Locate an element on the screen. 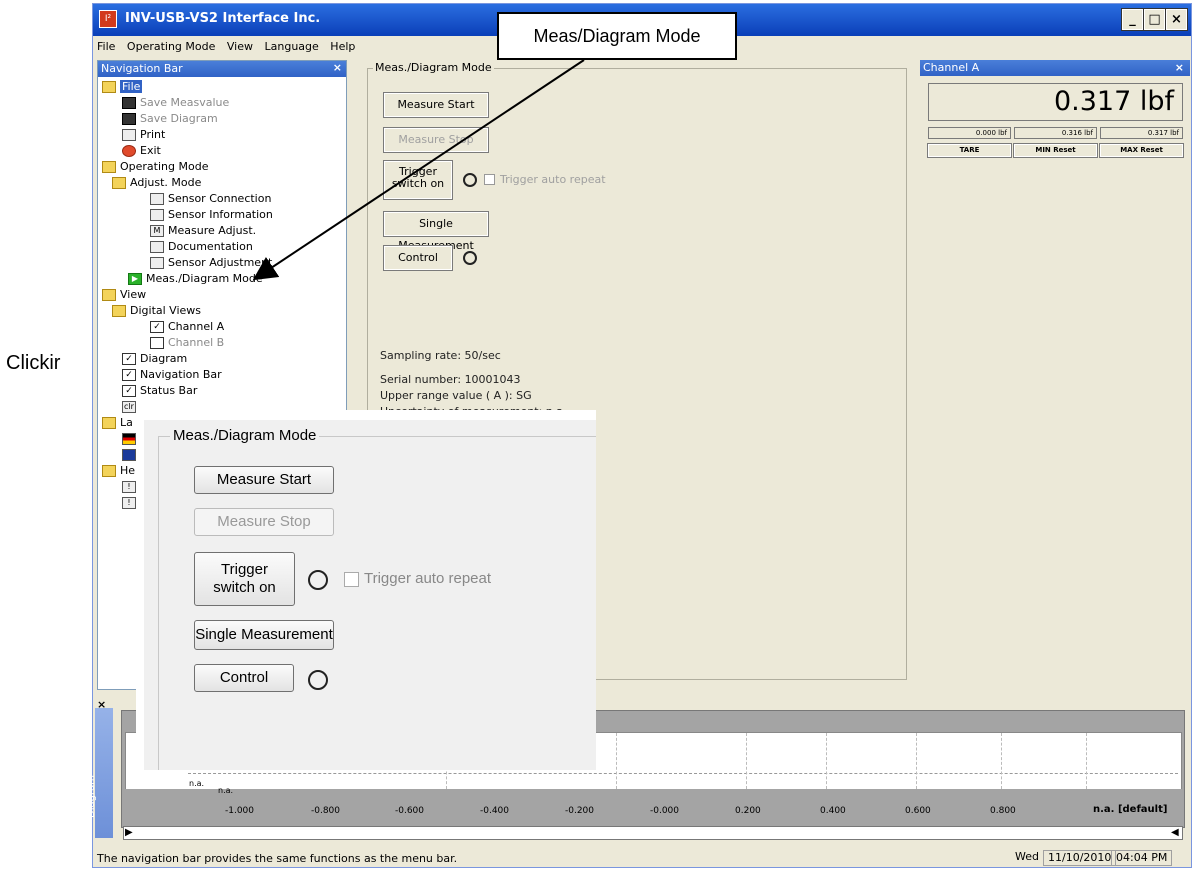 This screenshot has width=1196, height=872. zoom-single-measurement-button: Single Measurement is located at coordinates (264, 635).